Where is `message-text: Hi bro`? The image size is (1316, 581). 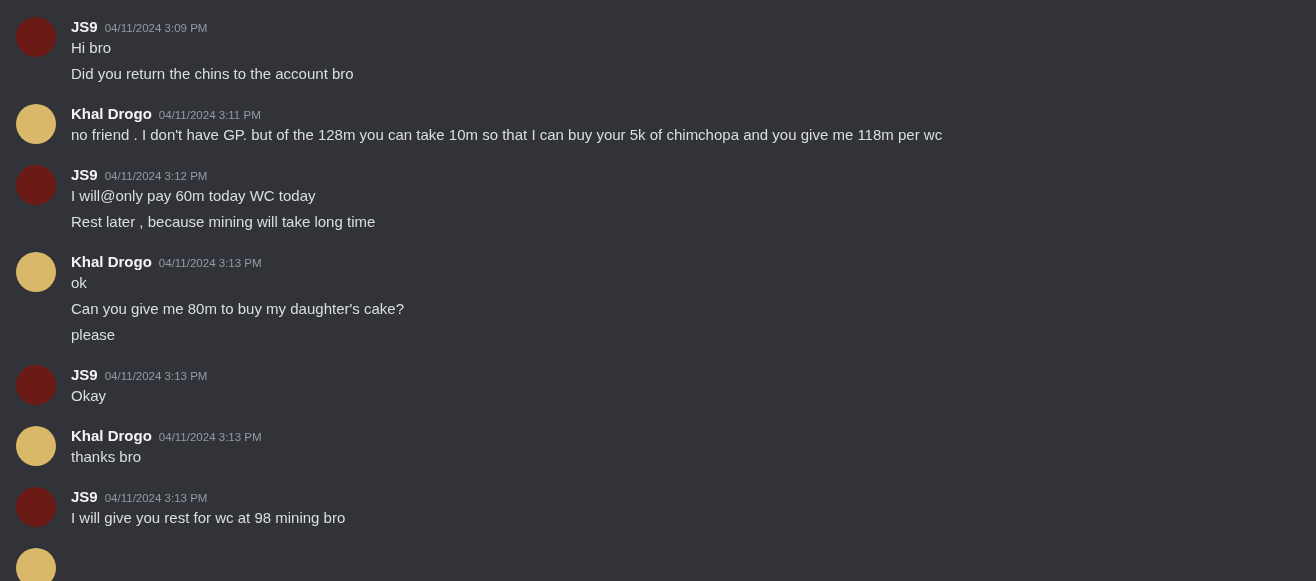
message-text: Hi bro is located at coordinates (91, 48).